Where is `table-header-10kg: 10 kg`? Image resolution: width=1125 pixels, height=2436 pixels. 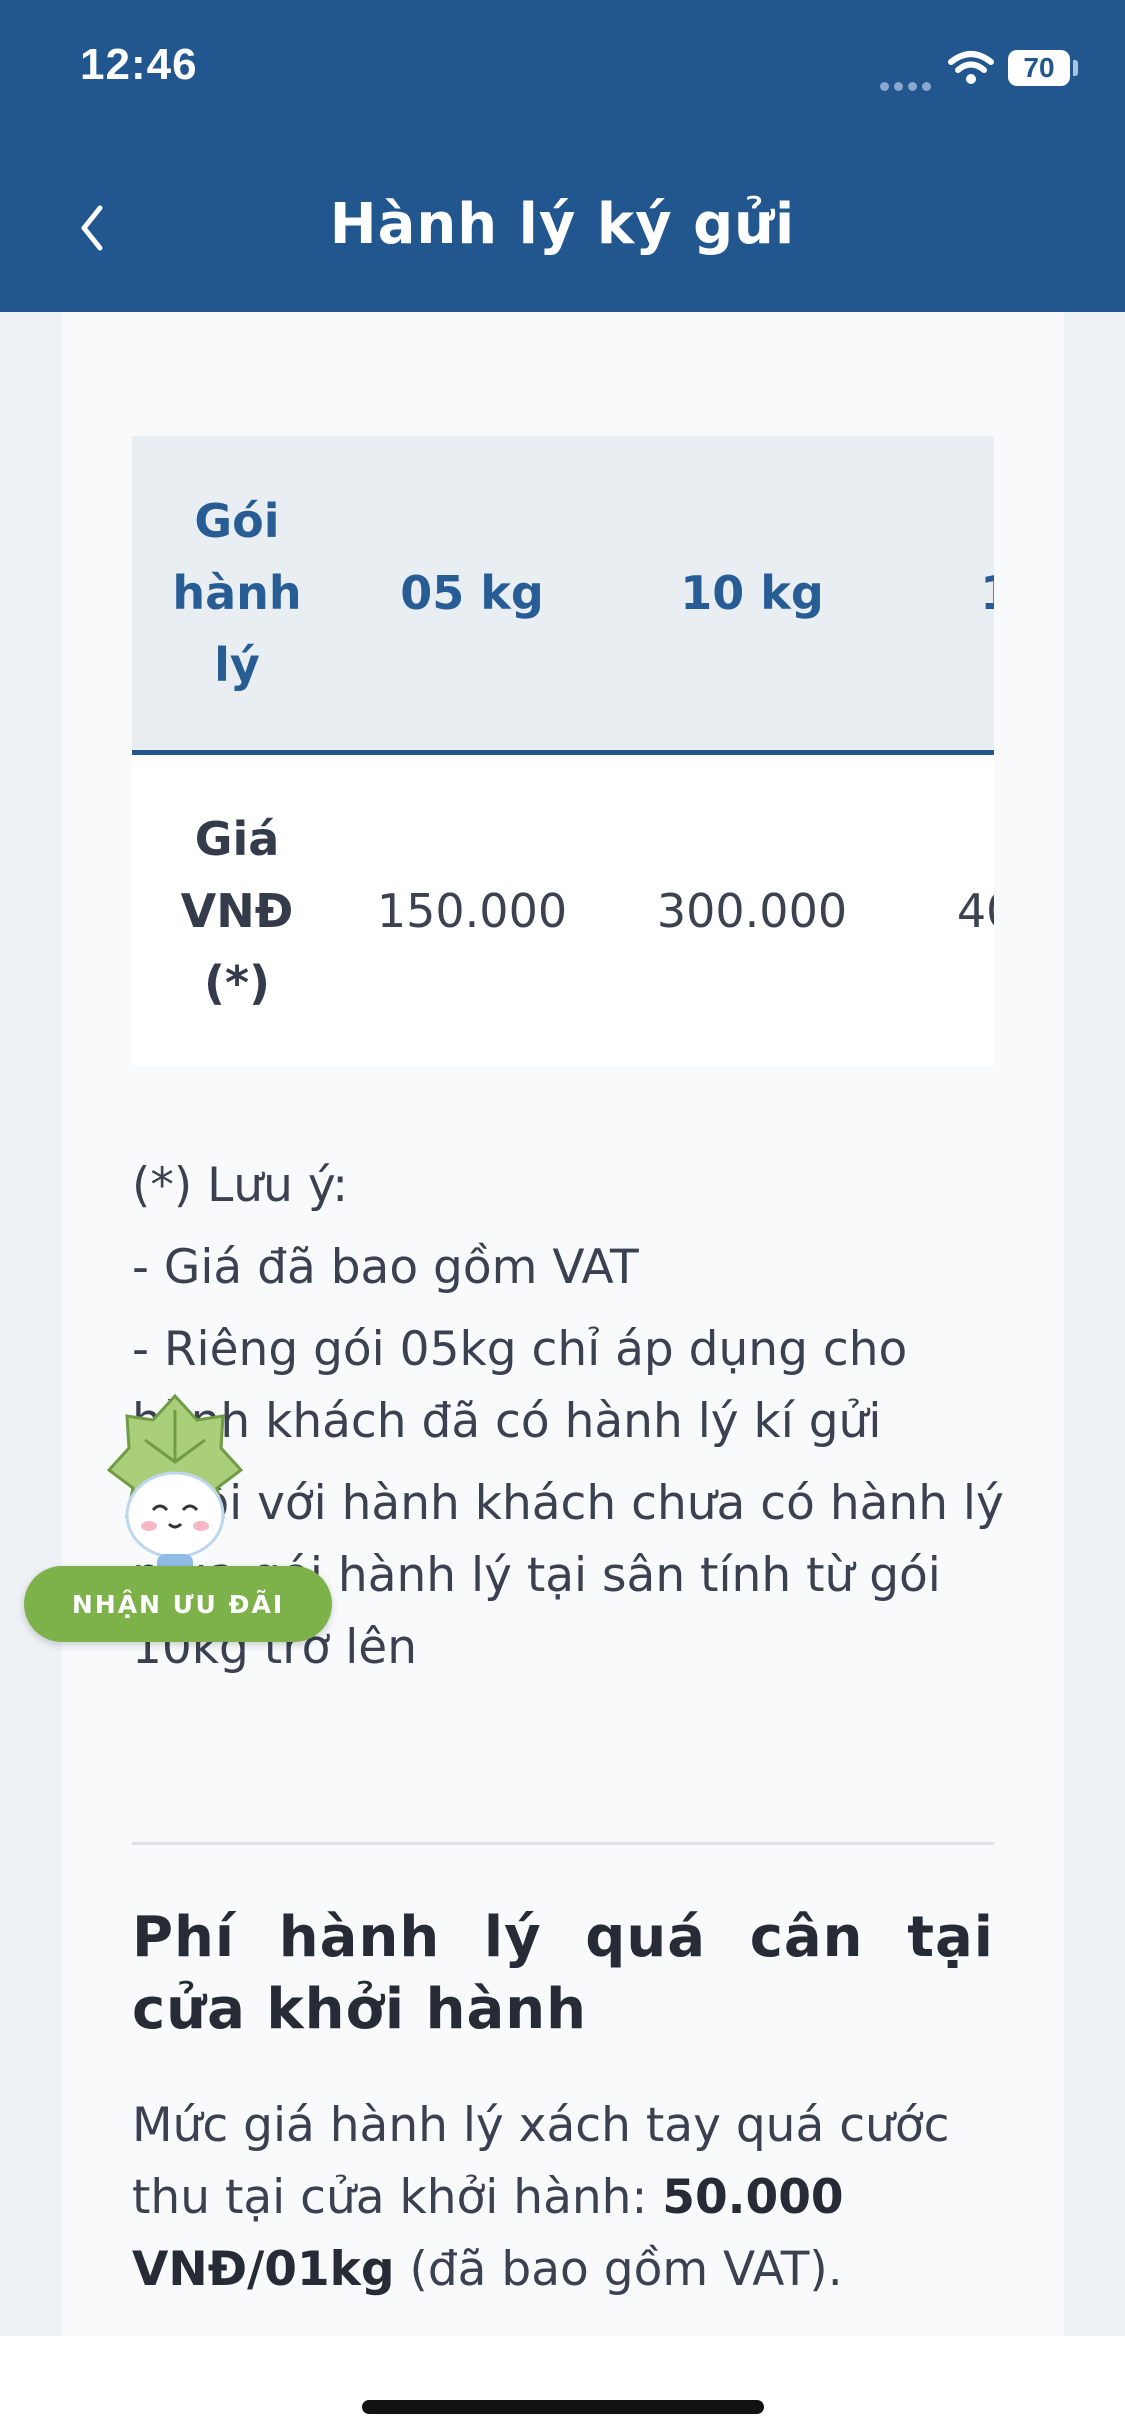 table-header-10kg: 10 kg is located at coordinates (752, 593).